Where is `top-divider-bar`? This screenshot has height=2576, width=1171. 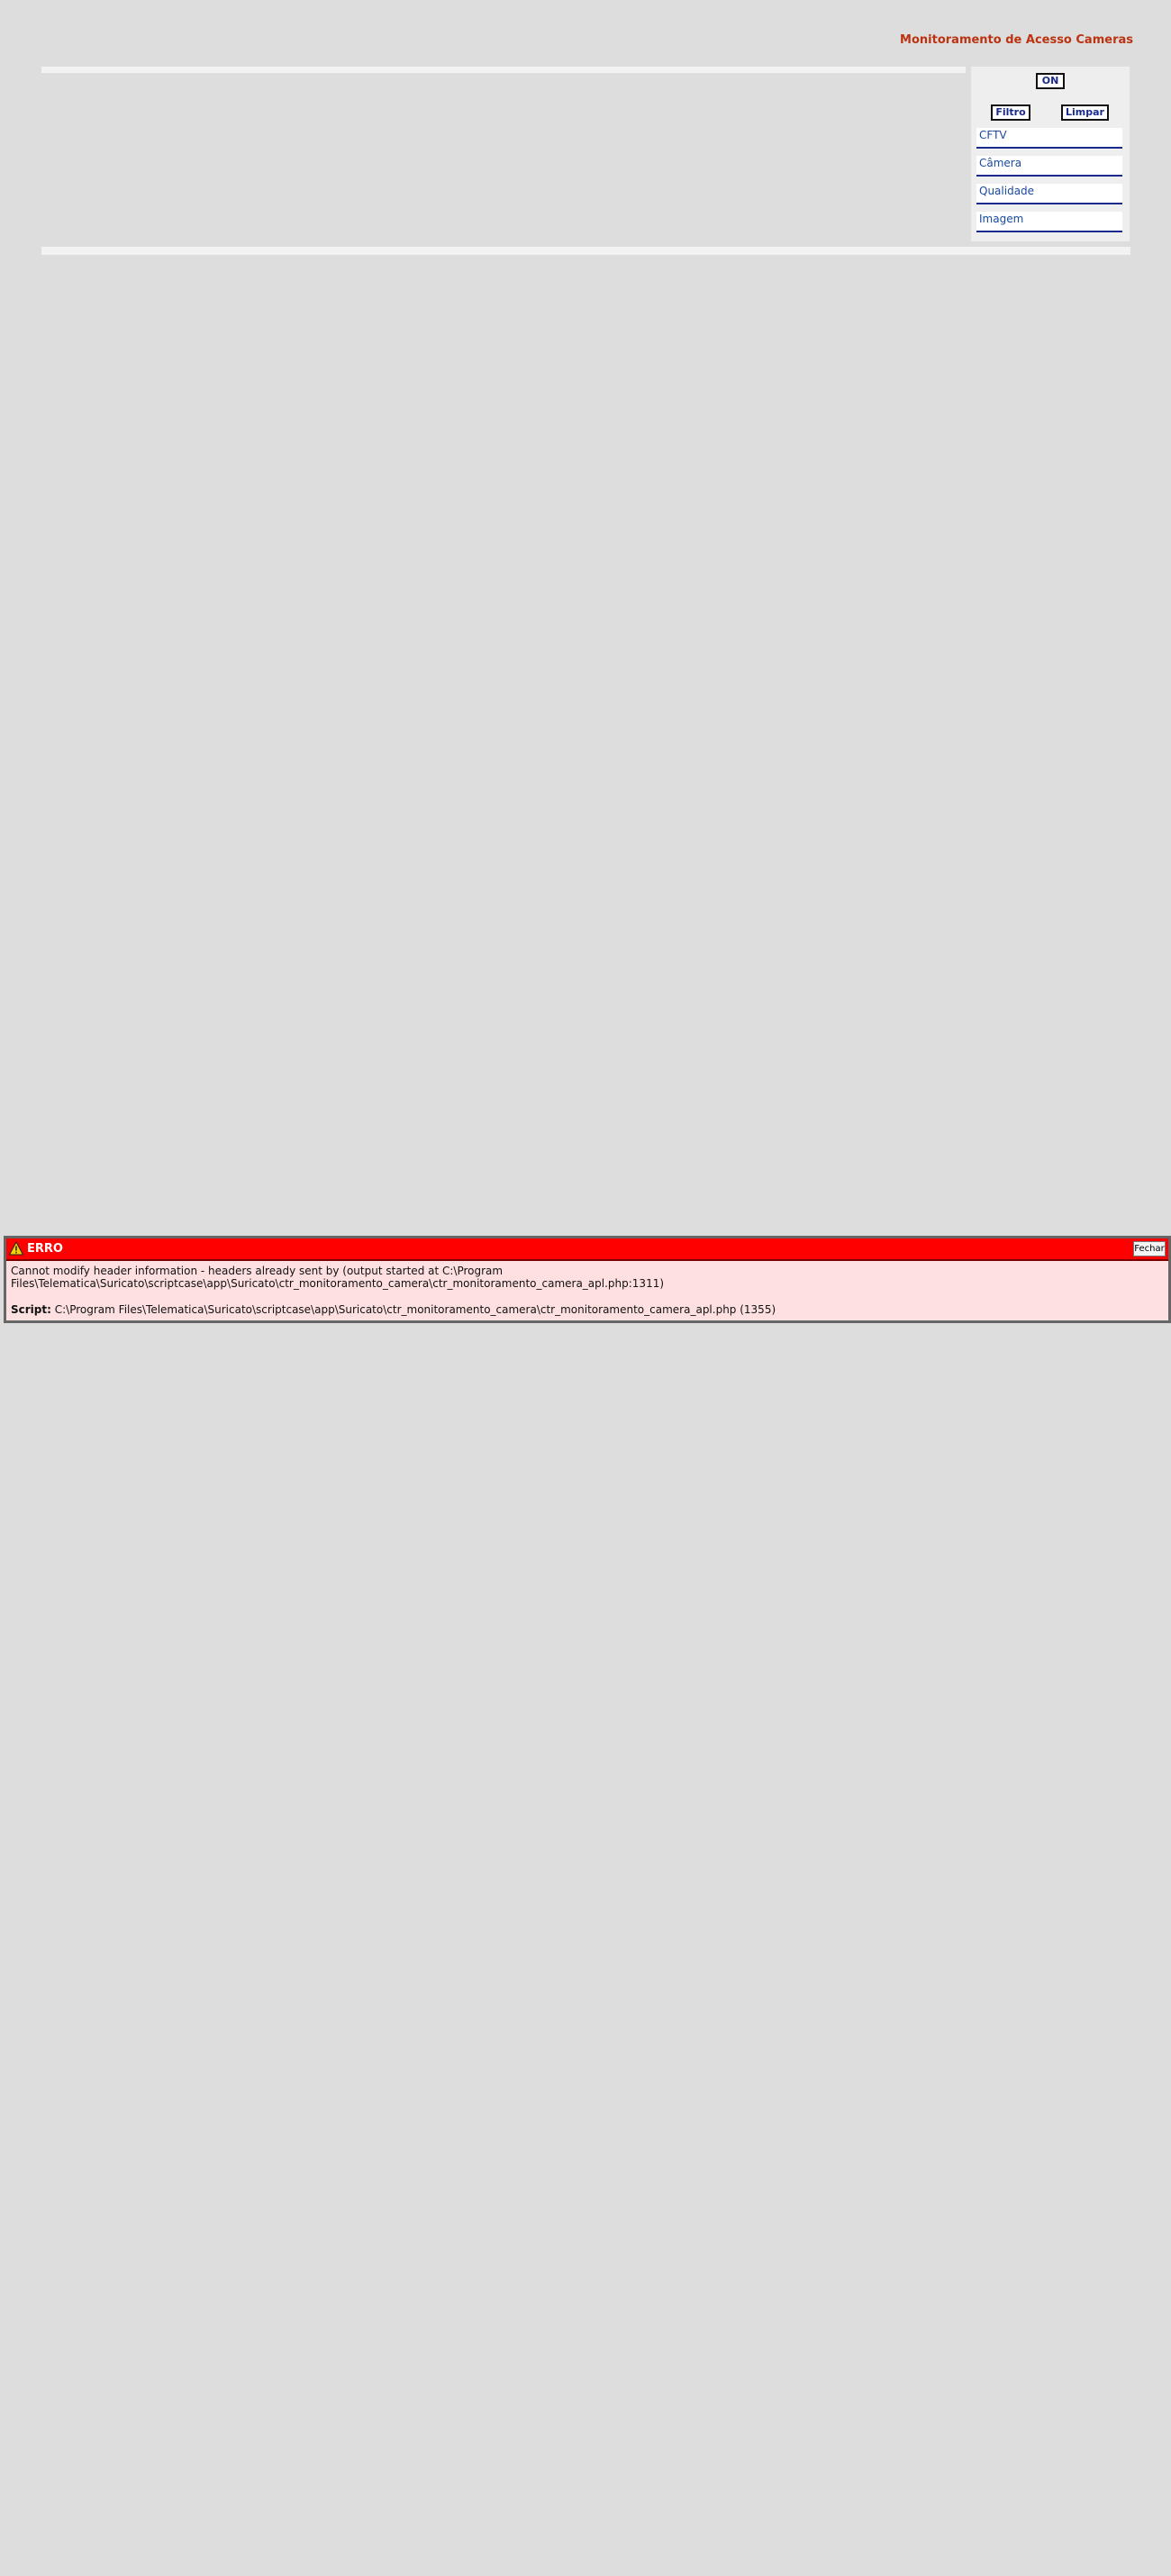
top-divider-bar is located at coordinates (504, 70).